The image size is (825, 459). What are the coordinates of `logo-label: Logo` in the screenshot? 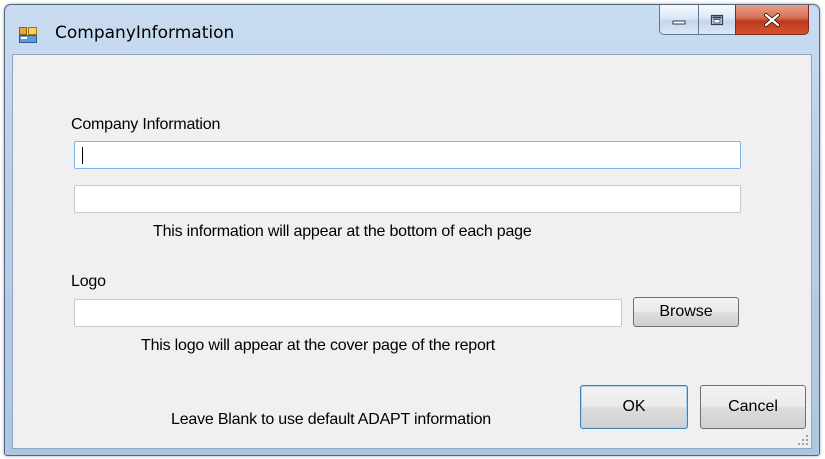 It's located at (88, 281).